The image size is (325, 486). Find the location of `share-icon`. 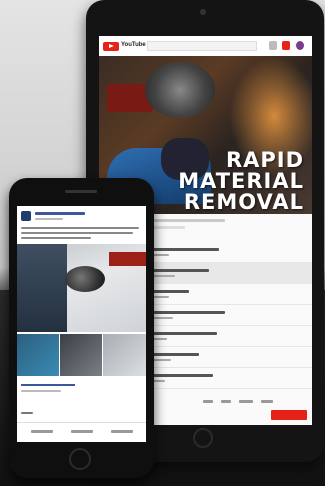

share-icon is located at coordinates (246, 401).